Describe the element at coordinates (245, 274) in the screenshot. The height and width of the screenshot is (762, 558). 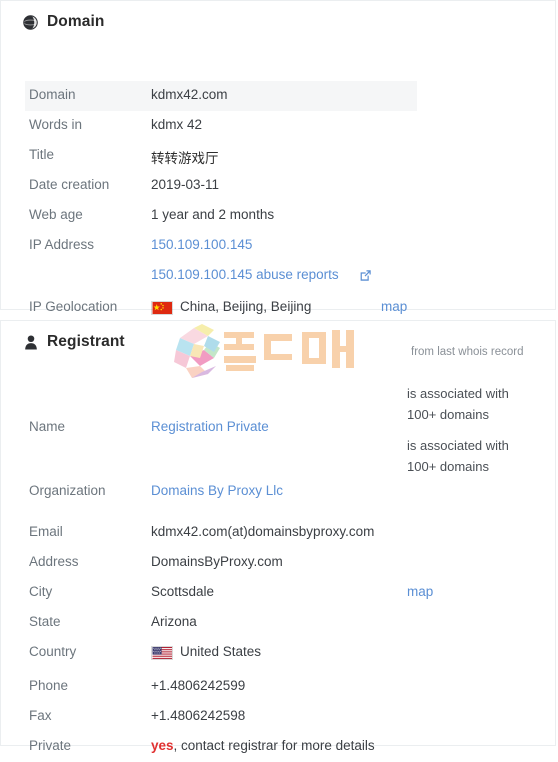
I see `abuse-reports-link: 150.109.100.145 abuse reports` at that location.